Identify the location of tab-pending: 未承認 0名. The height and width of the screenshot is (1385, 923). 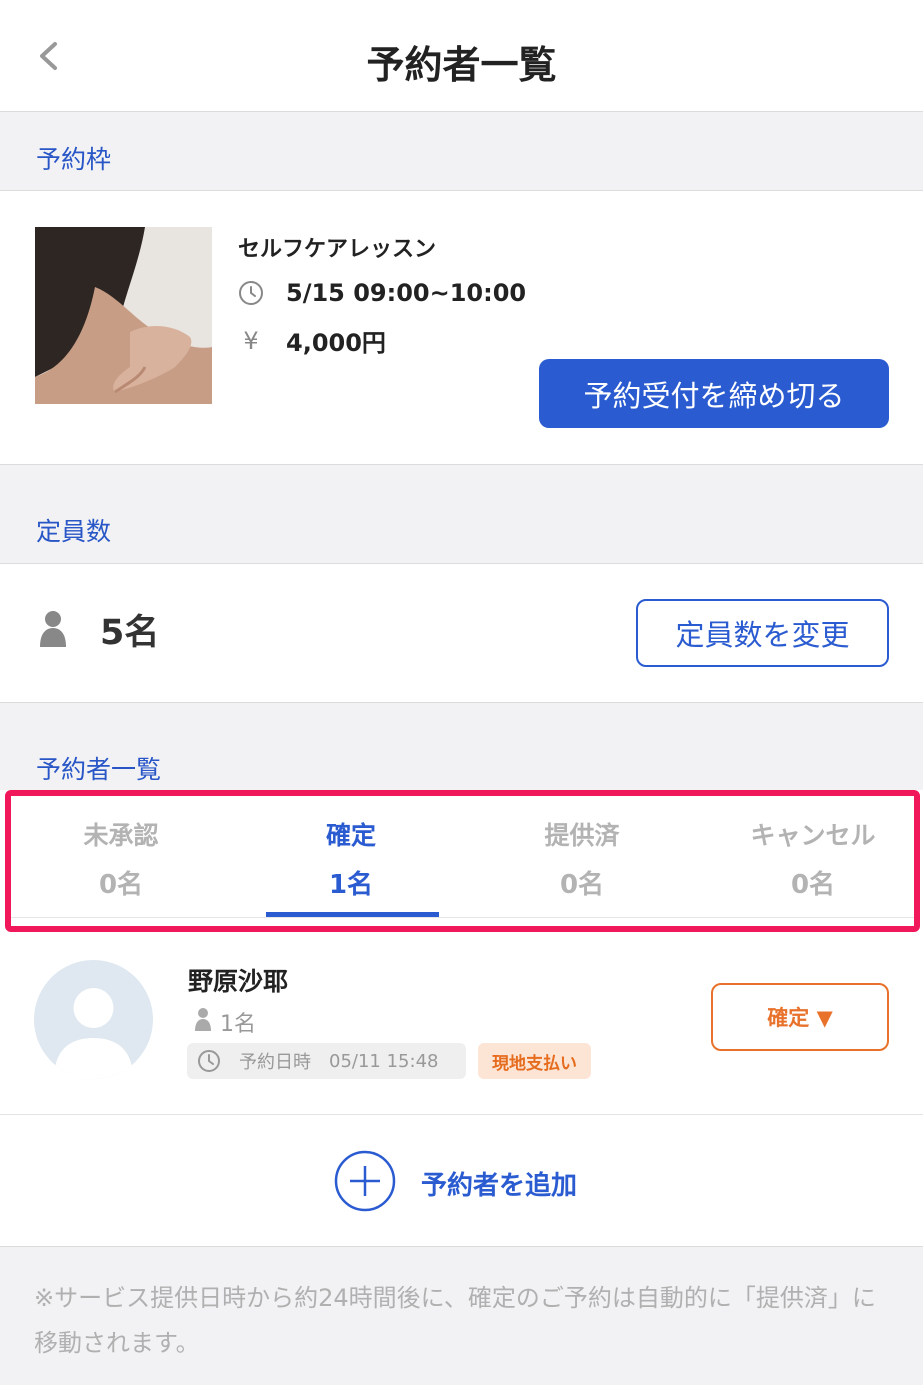
(121, 858).